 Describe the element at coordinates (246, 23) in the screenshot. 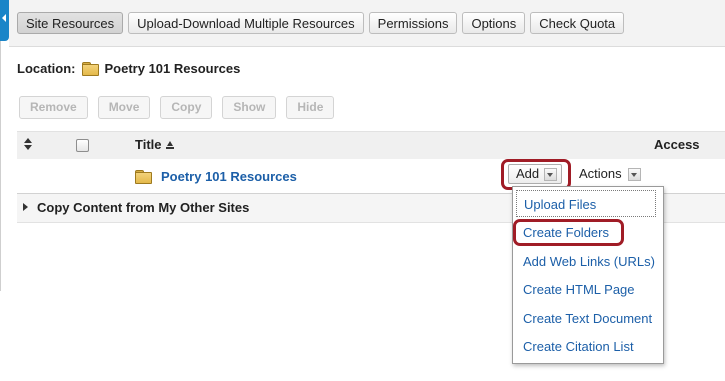

I see `tab-upload-download: Upload-Download Multiple Resources` at that location.